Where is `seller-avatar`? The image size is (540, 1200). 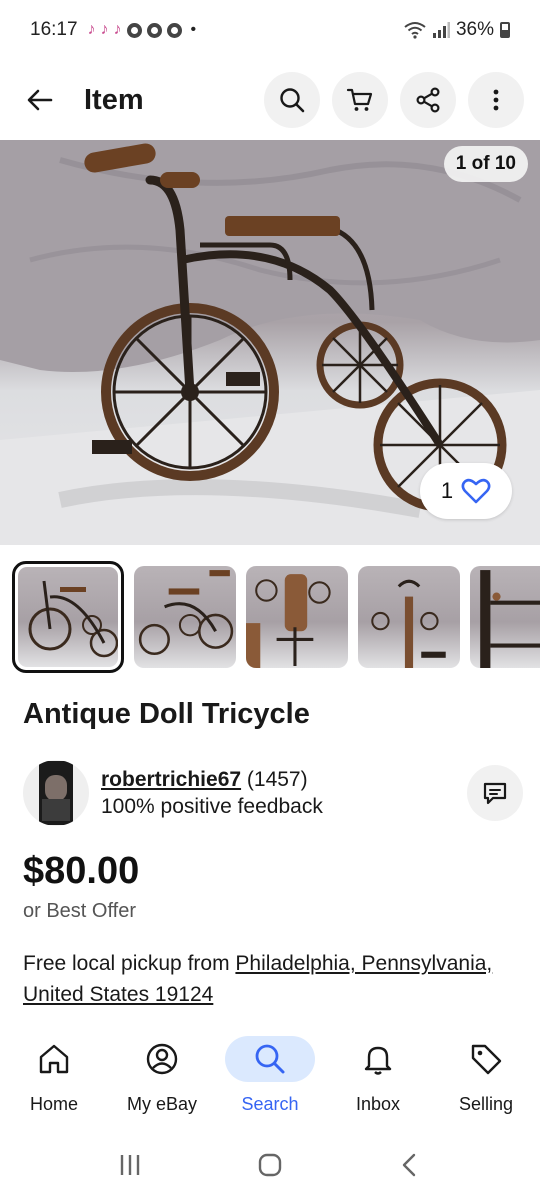
seller-avatar is located at coordinates (56, 793).